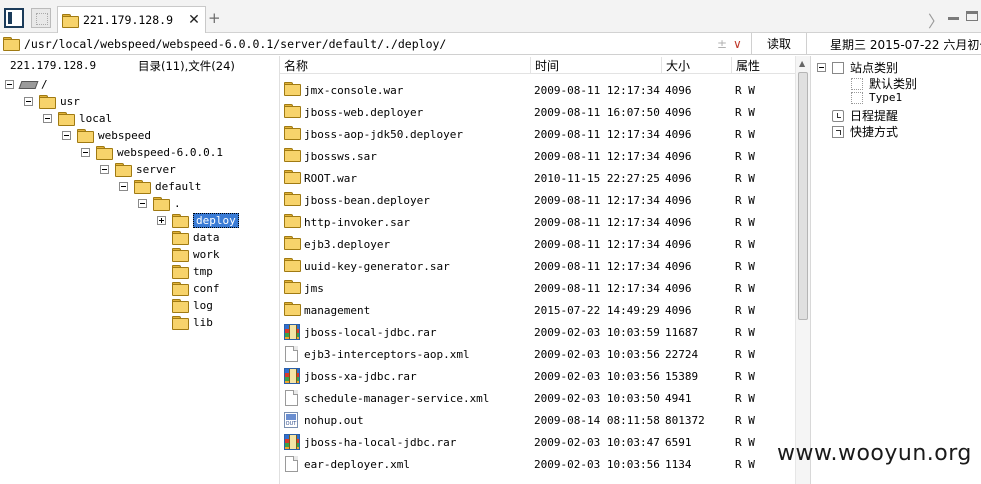  Describe the element at coordinates (954, 16) in the screenshot. I see `minimize-icon` at that location.